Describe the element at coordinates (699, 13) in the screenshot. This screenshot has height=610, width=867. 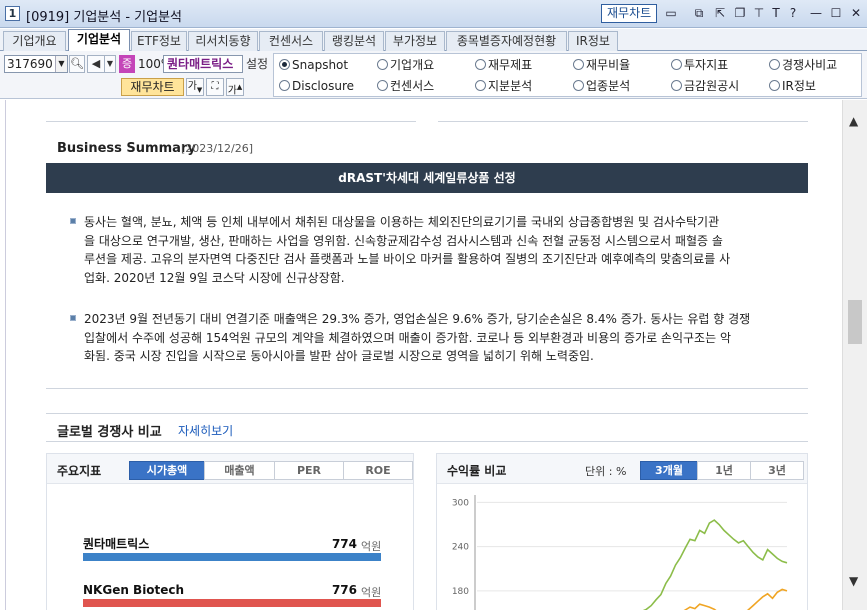
I see `link-icon: ⧉` at that location.